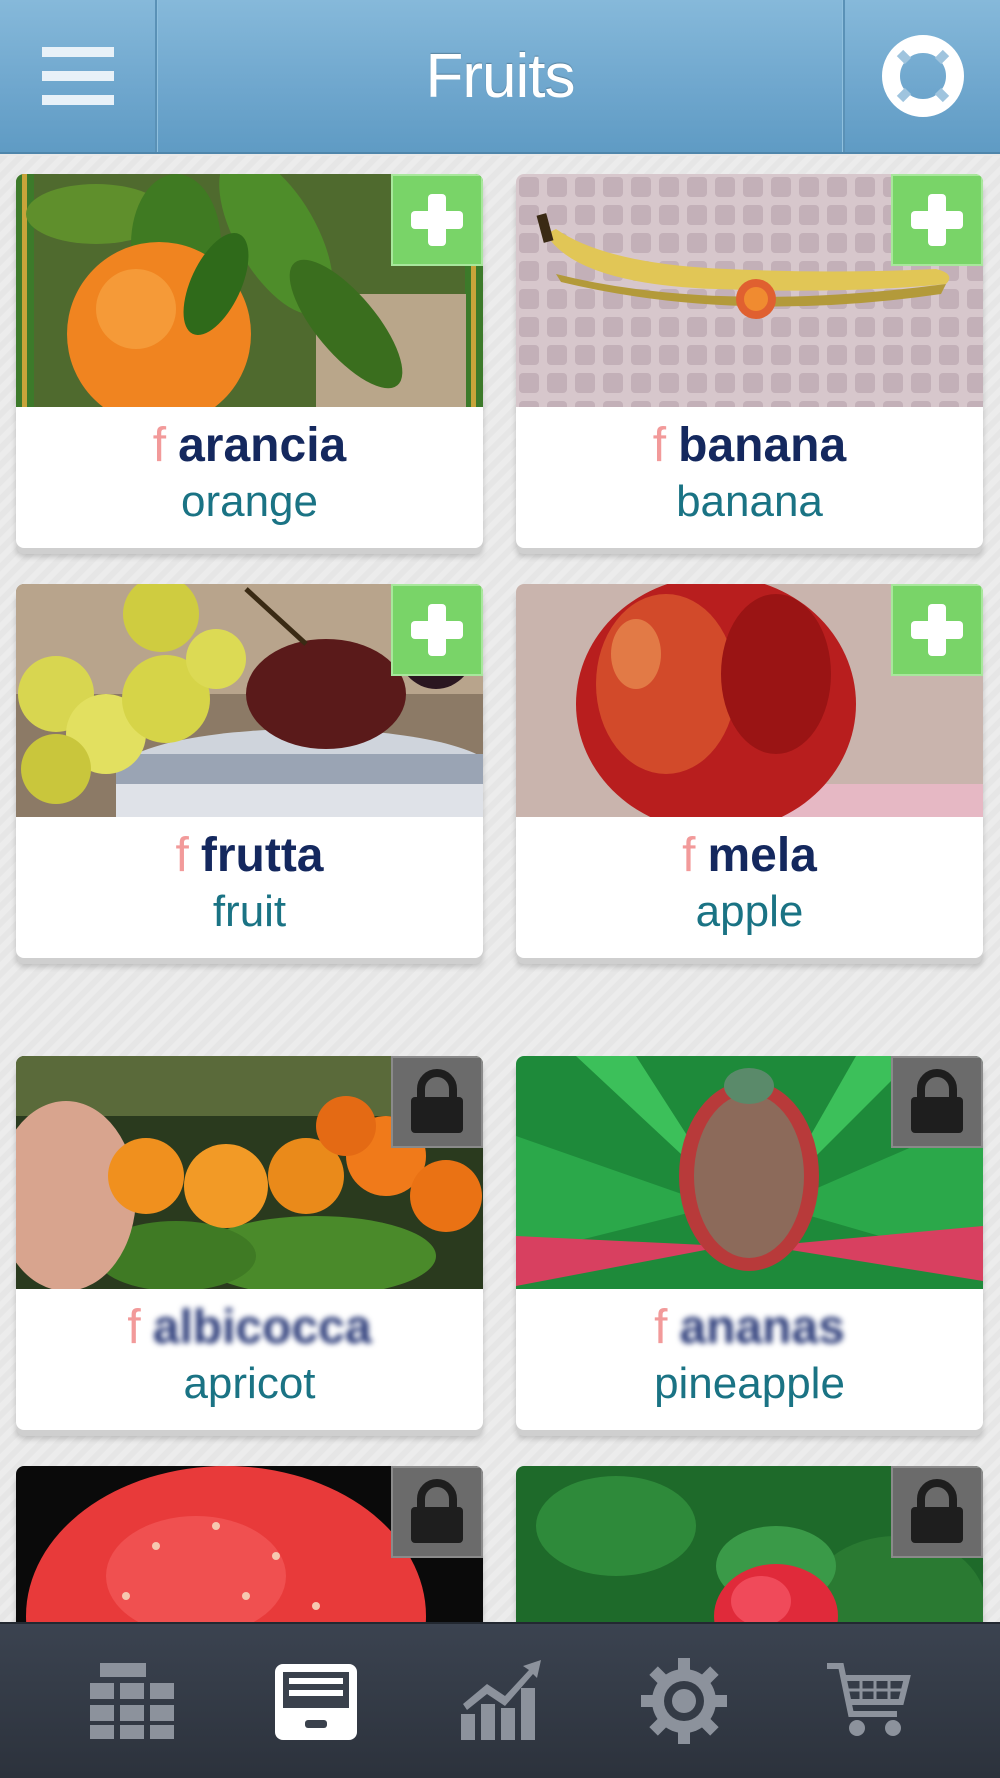  I want to click on italian-word: albicocca, so click(262, 1327).